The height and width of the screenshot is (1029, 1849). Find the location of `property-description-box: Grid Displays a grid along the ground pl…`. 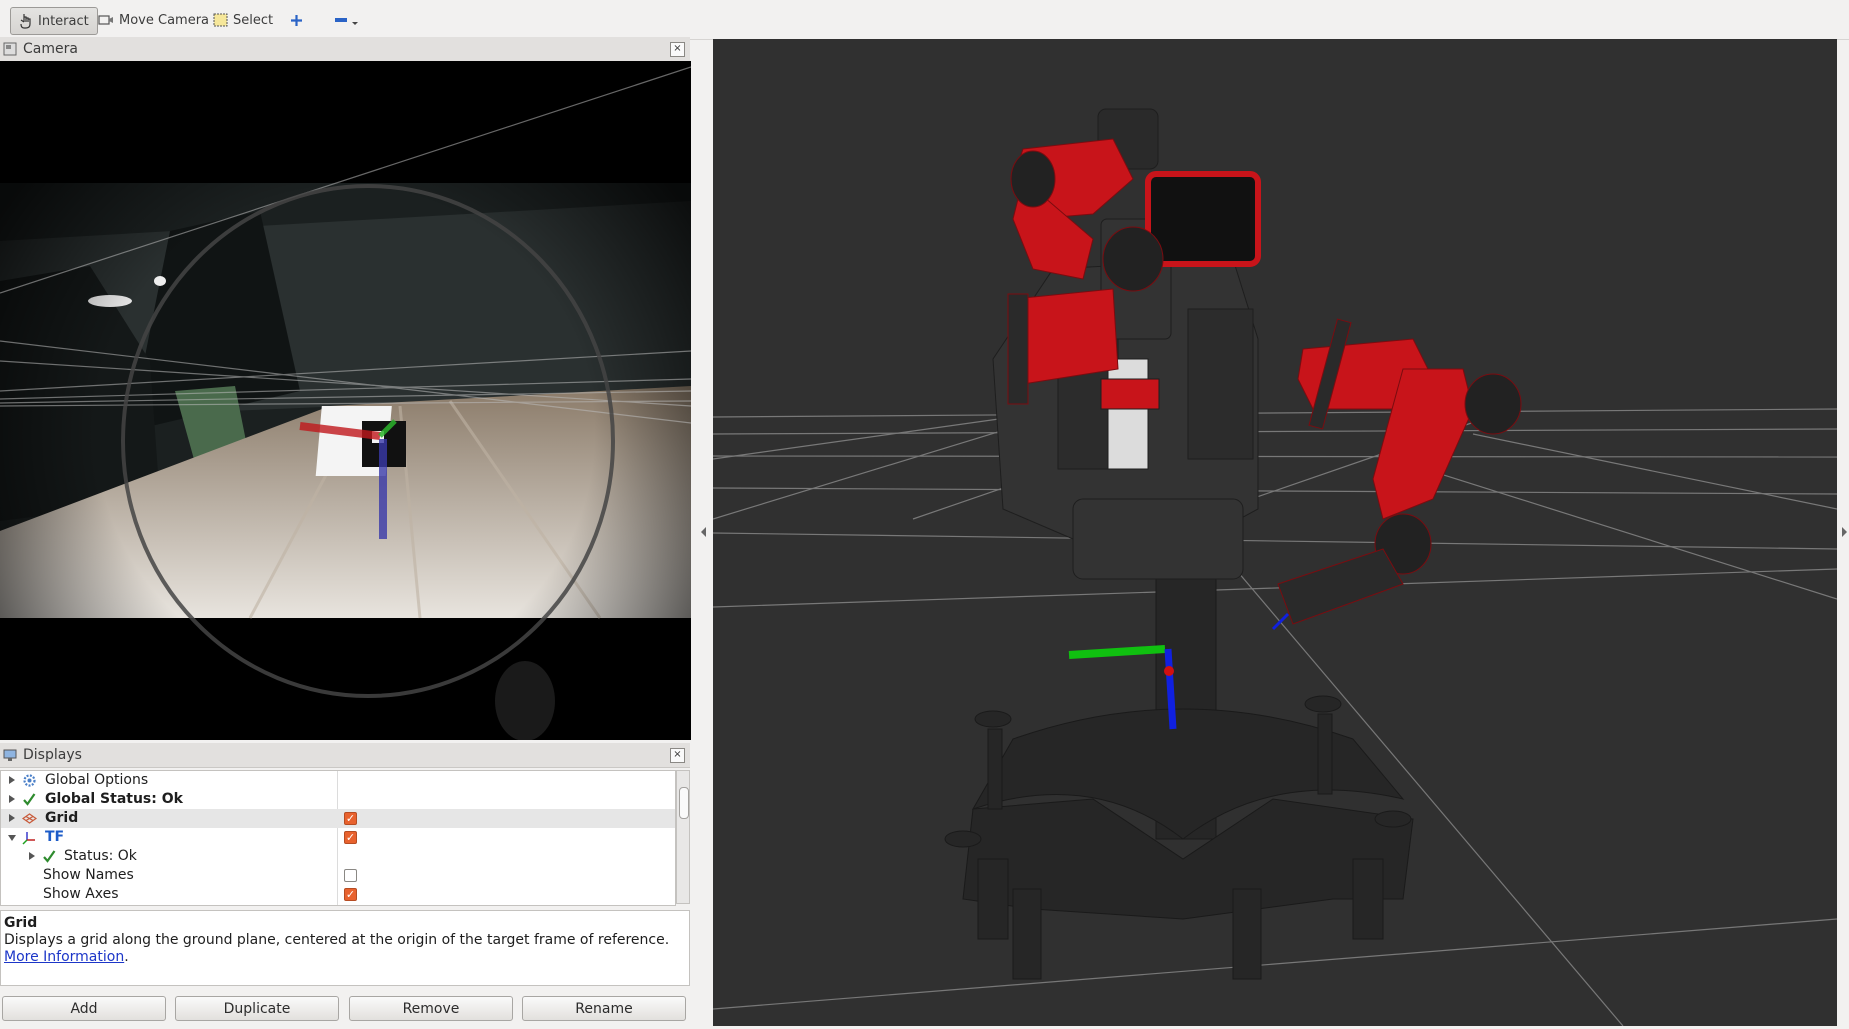

property-description-box: Grid Displays a grid along the ground pl… is located at coordinates (345, 948).